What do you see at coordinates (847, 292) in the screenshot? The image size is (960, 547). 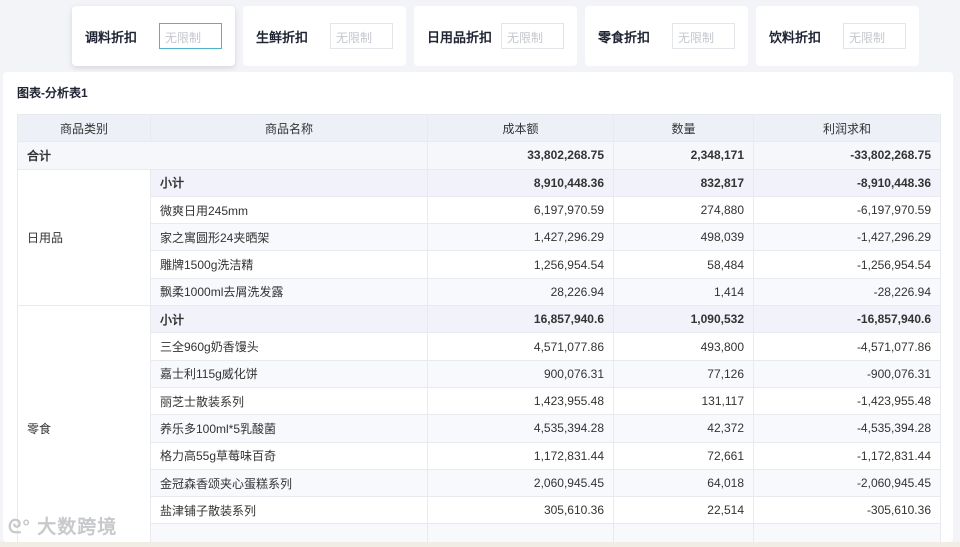 I see `profit-cell: -28,226.94` at bounding box center [847, 292].